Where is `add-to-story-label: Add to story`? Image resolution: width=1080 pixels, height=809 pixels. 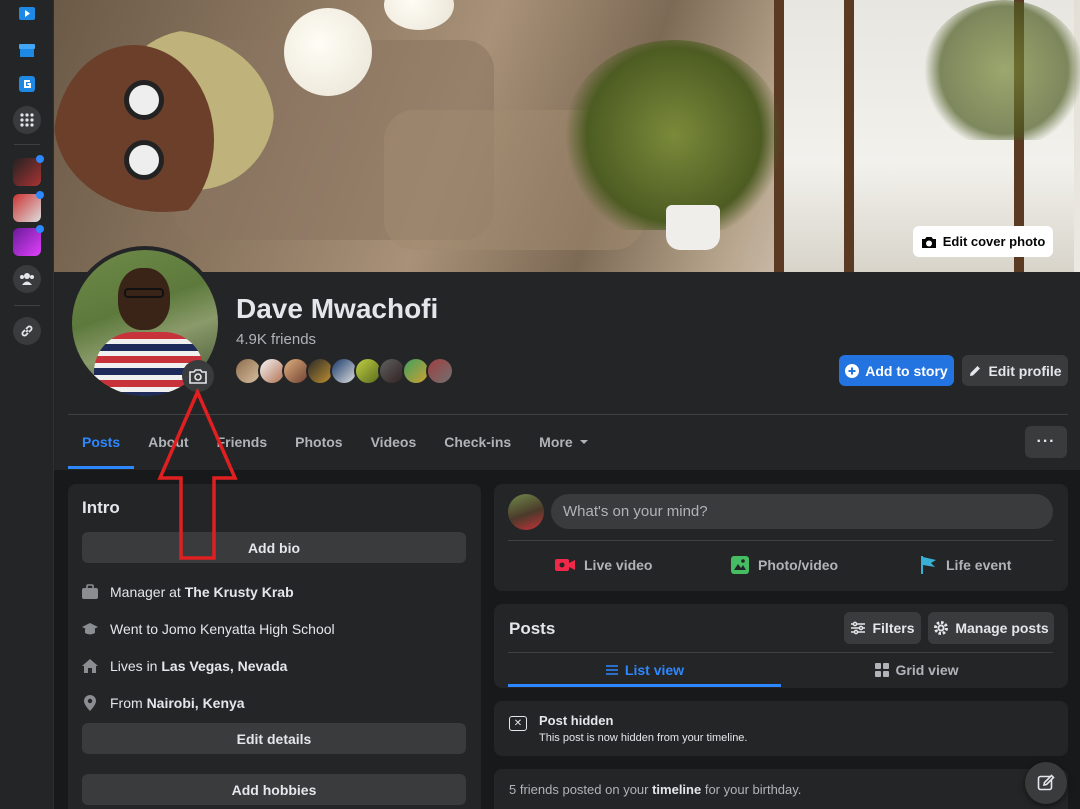
add-to-story-label: Add to story is located at coordinates (906, 370).